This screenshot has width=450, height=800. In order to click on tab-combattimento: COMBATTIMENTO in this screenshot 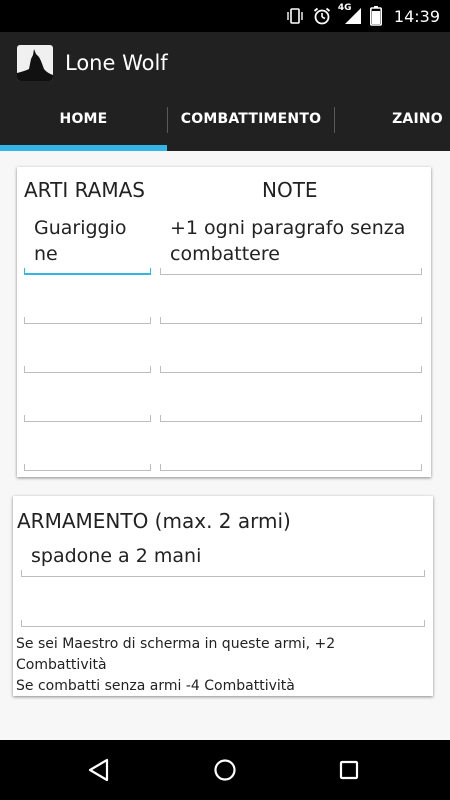, I will do `click(251, 119)`.